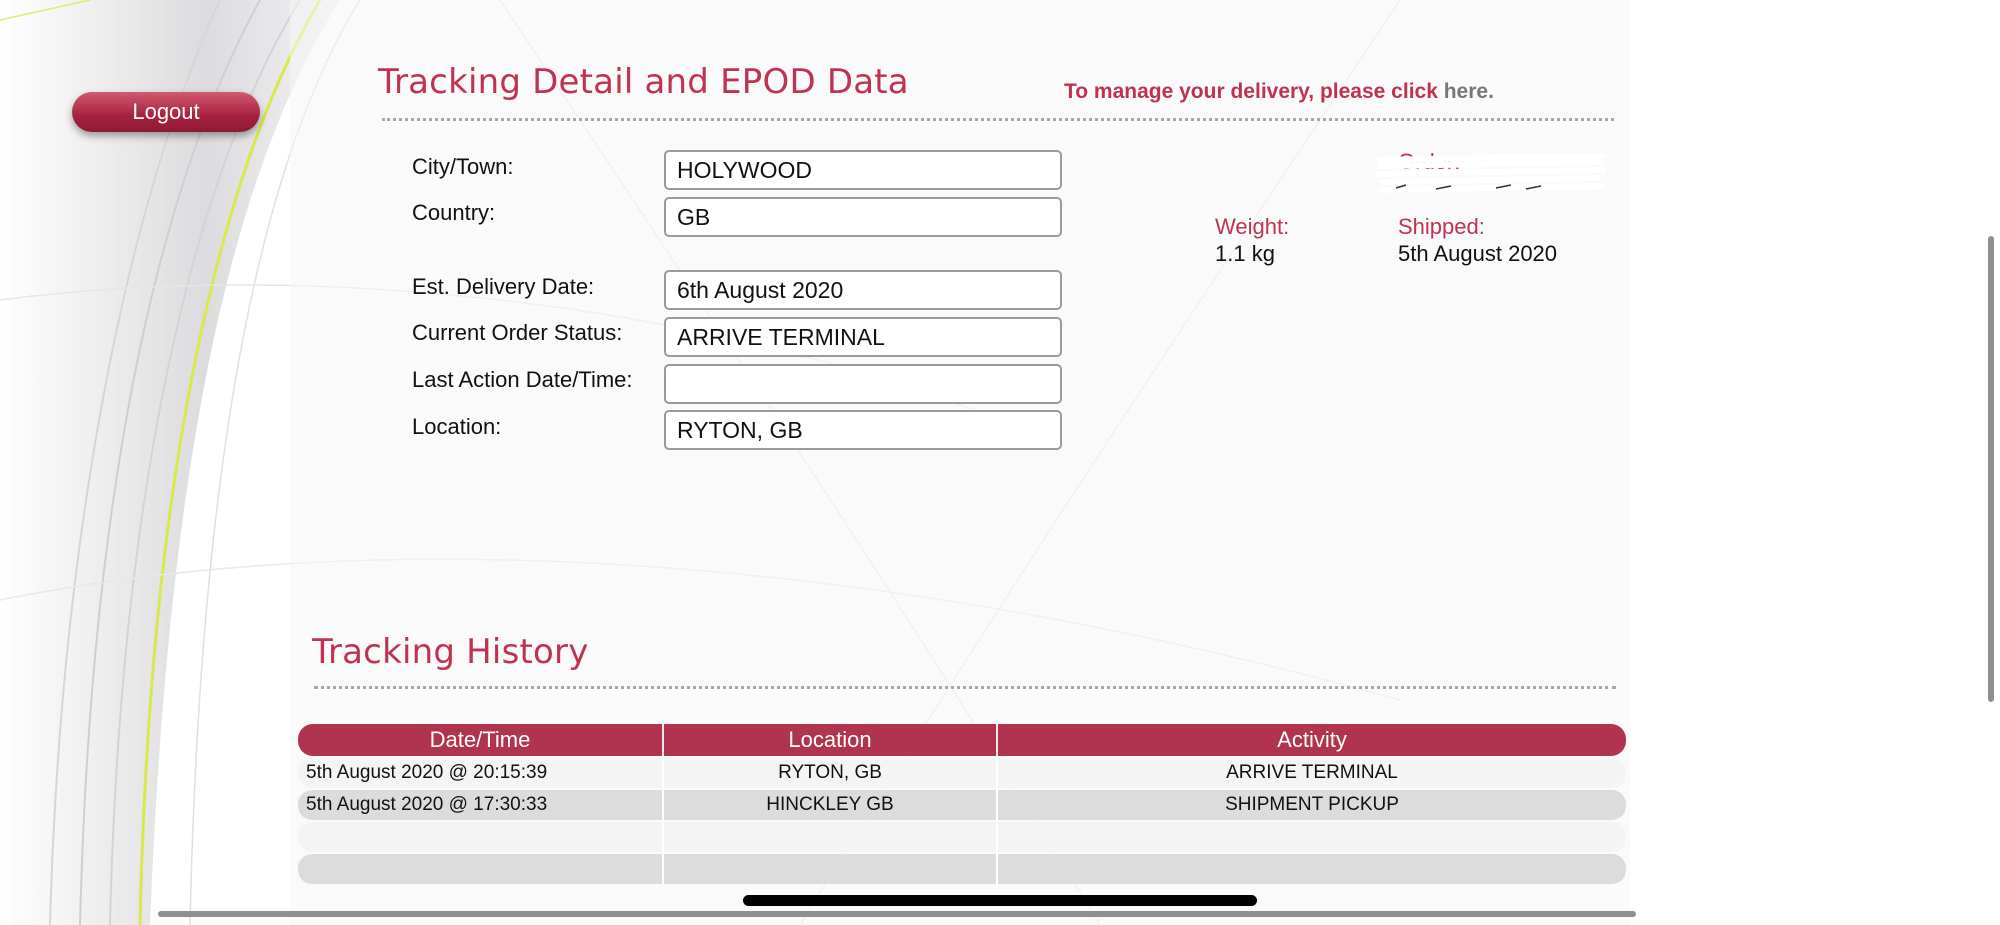 Image resolution: width=2000 pixels, height=925 pixels. I want to click on history-title: Tracking History, so click(450, 652).